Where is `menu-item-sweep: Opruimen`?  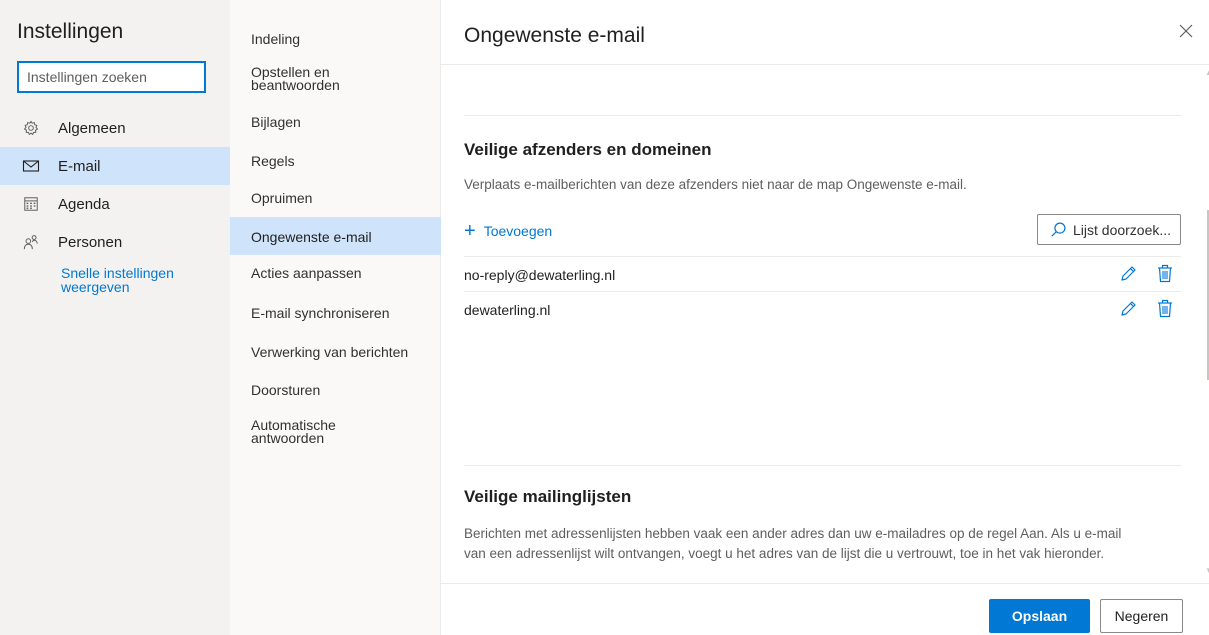 menu-item-sweep: Opruimen is located at coordinates (335, 198).